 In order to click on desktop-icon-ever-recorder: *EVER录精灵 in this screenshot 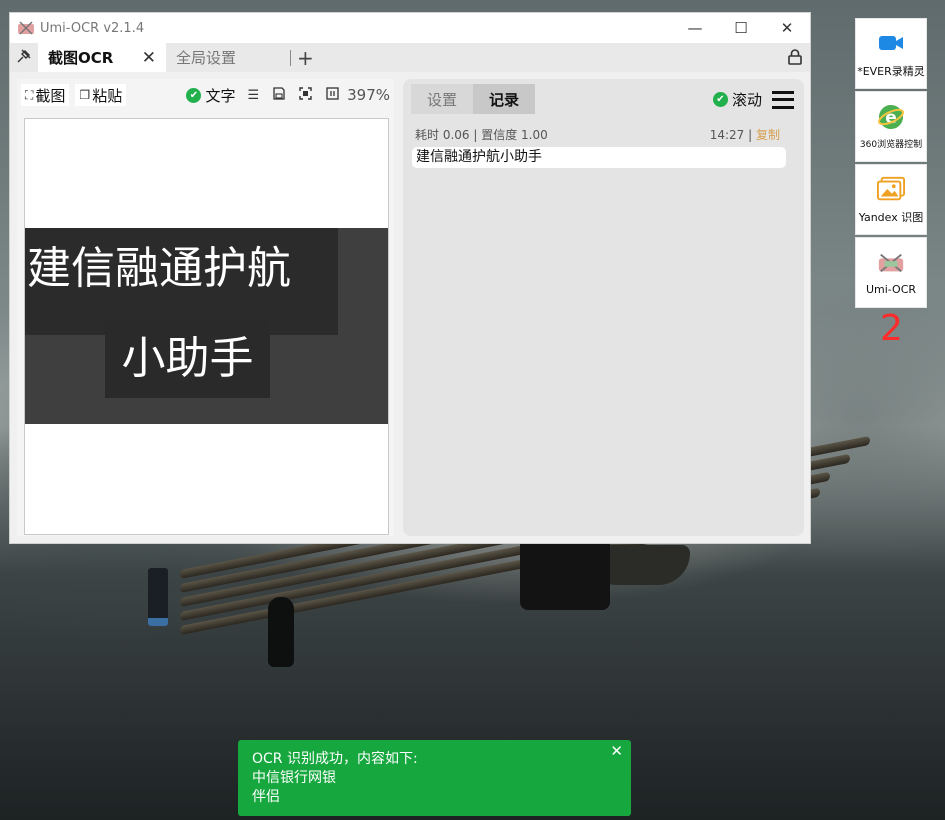, I will do `click(891, 53)`.